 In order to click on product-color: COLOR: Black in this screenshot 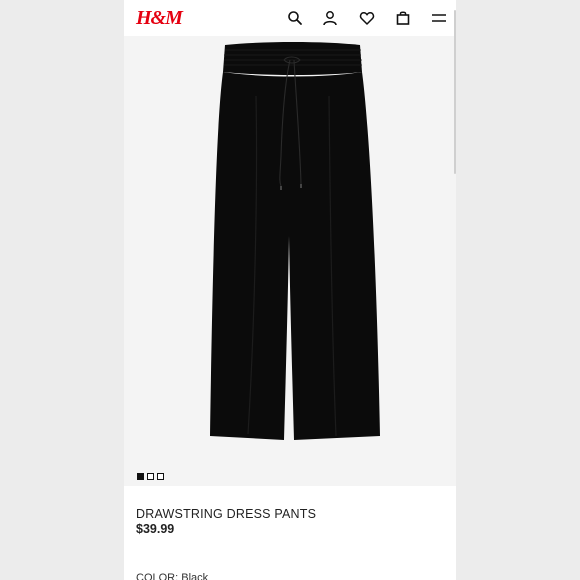, I will do `click(172, 576)`.